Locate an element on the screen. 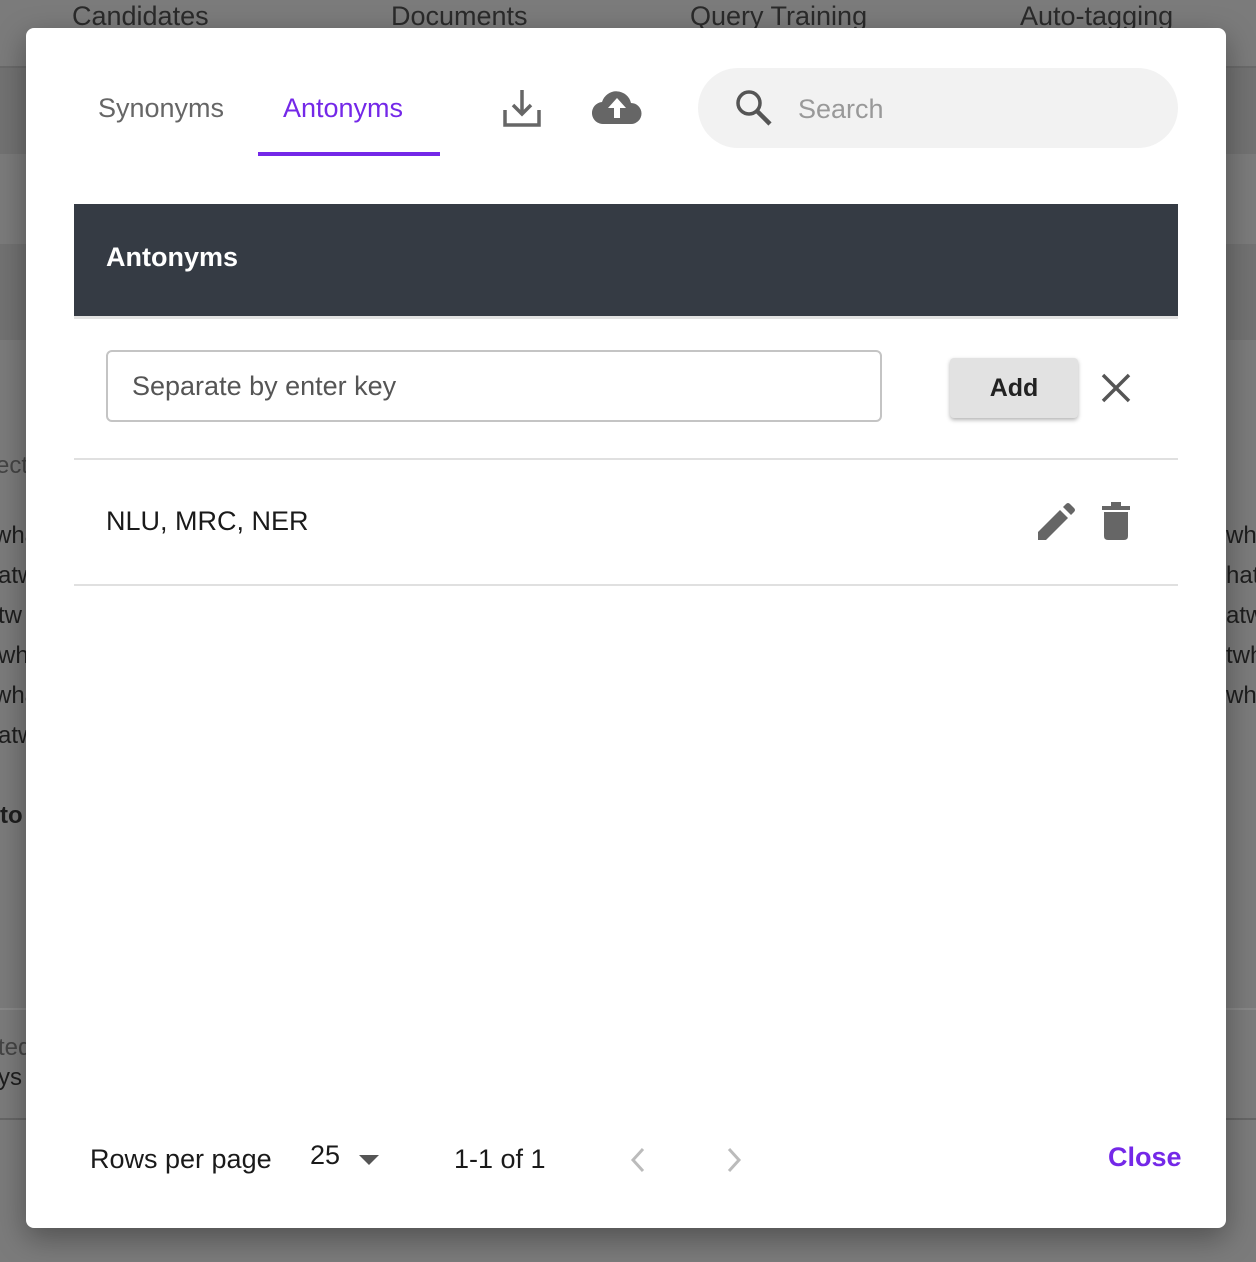 This screenshot has height=1262, width=1256. table-header: Antonyms is located at coordinates (626, 261).